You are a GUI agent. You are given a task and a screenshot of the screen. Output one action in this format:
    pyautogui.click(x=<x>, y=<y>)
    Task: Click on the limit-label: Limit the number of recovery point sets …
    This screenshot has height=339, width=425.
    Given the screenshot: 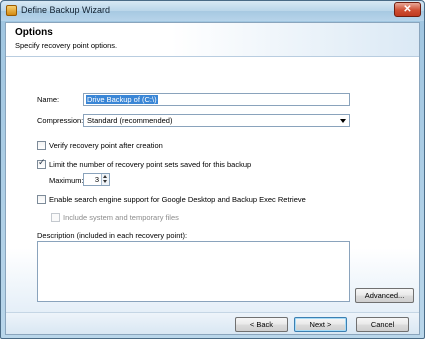 What is the action you would take?
    pyautogui.click(x=150, y=164)
    